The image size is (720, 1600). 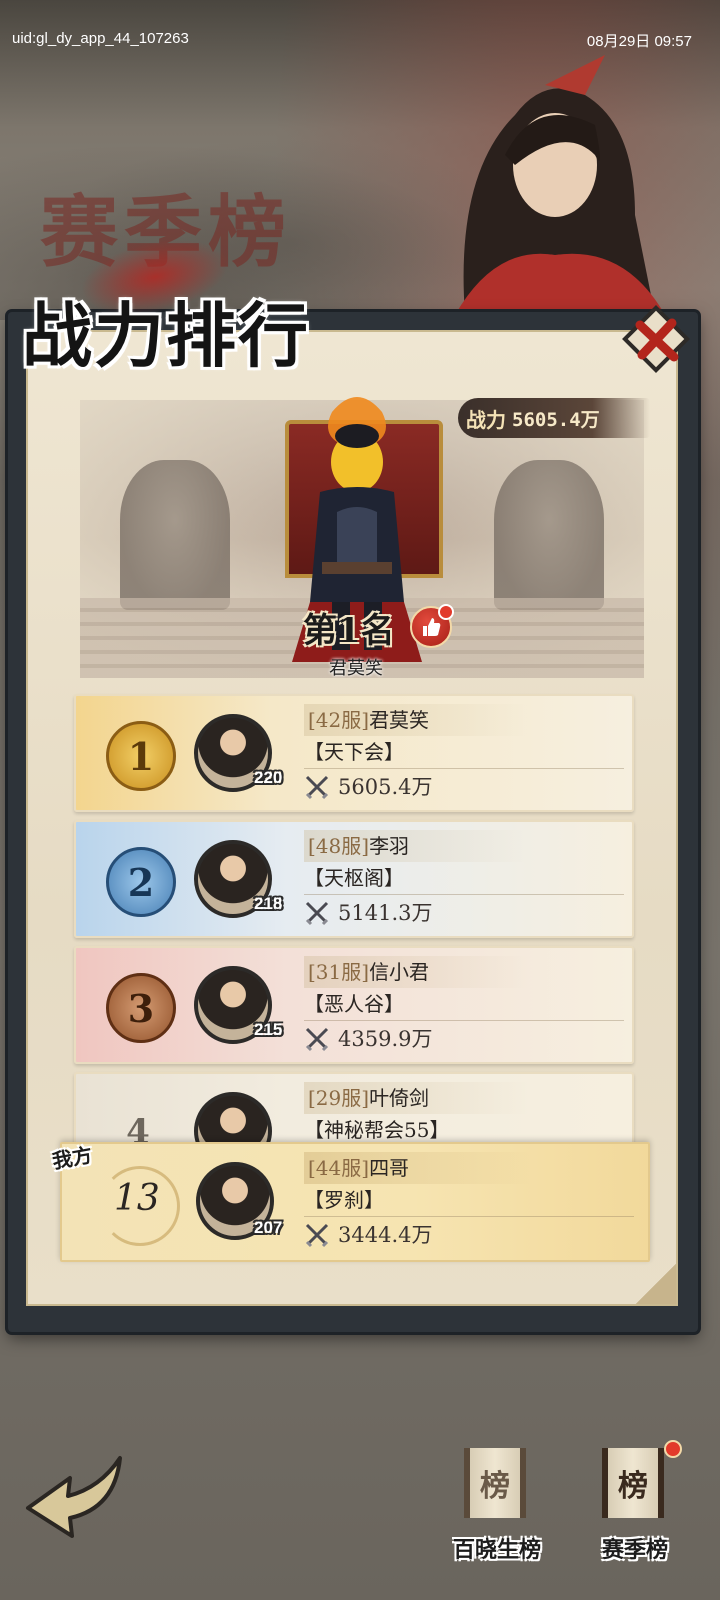 What do you see at coordinates (141, 756) in the screenshot?
I see `rank-medal-gold: 1` at bounding box center [141, 756].